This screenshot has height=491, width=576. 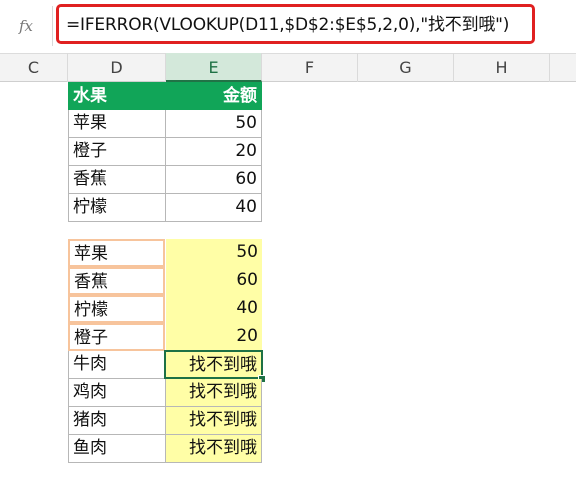 I want to click on column-header-h: H, so click(x=502, y=67).